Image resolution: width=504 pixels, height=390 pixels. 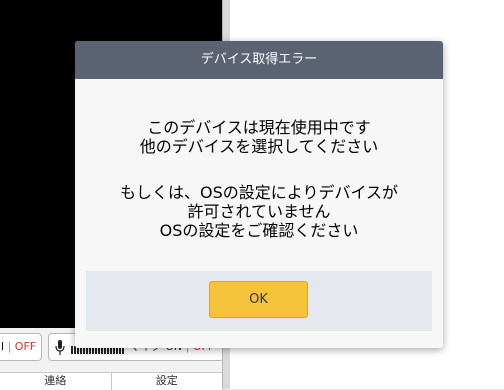 I want to click on dialog-message-in-use: このデバイスは現在使用中です 他のデバイスを選択してください, so click(x=259, y=135).